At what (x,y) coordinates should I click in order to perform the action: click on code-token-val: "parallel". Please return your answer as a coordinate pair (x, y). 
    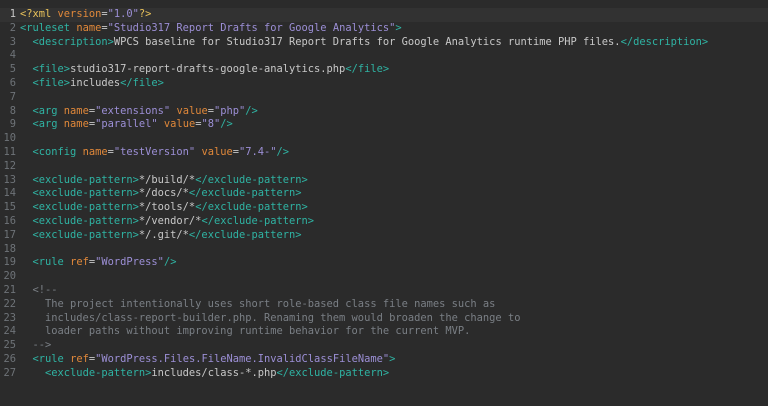
    Looking at the image, I should click on (126, 124).